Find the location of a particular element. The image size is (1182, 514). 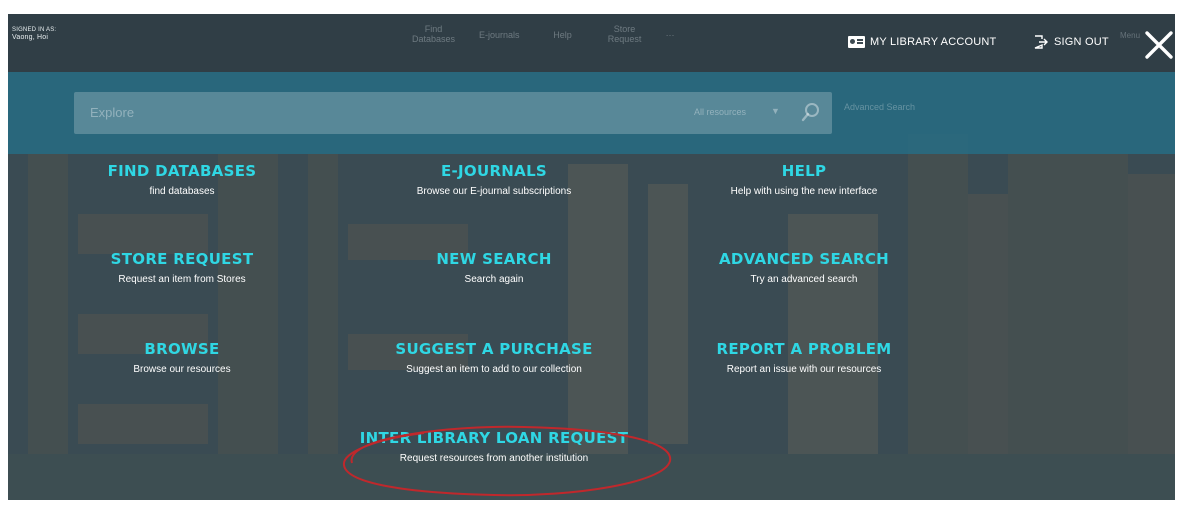

menu-item-title: NEW SEARCH is located at coordinates (494, 259).